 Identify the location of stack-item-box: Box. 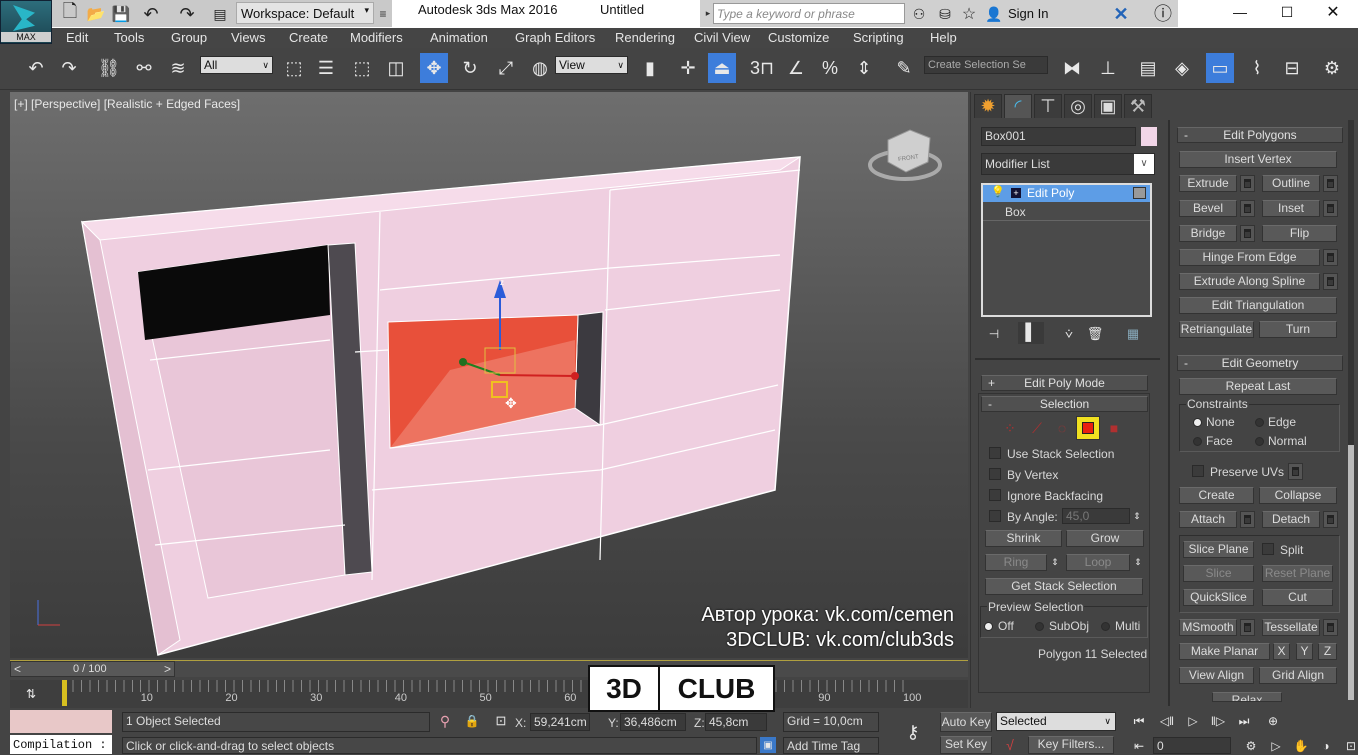
(1015, 212).